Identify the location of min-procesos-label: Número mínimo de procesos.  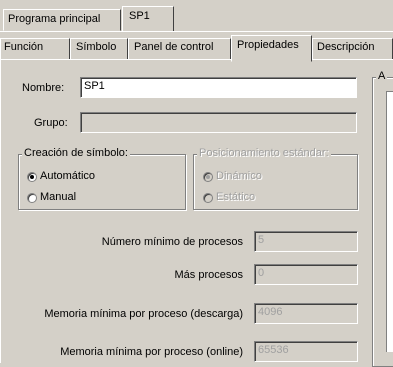
(172, 242).